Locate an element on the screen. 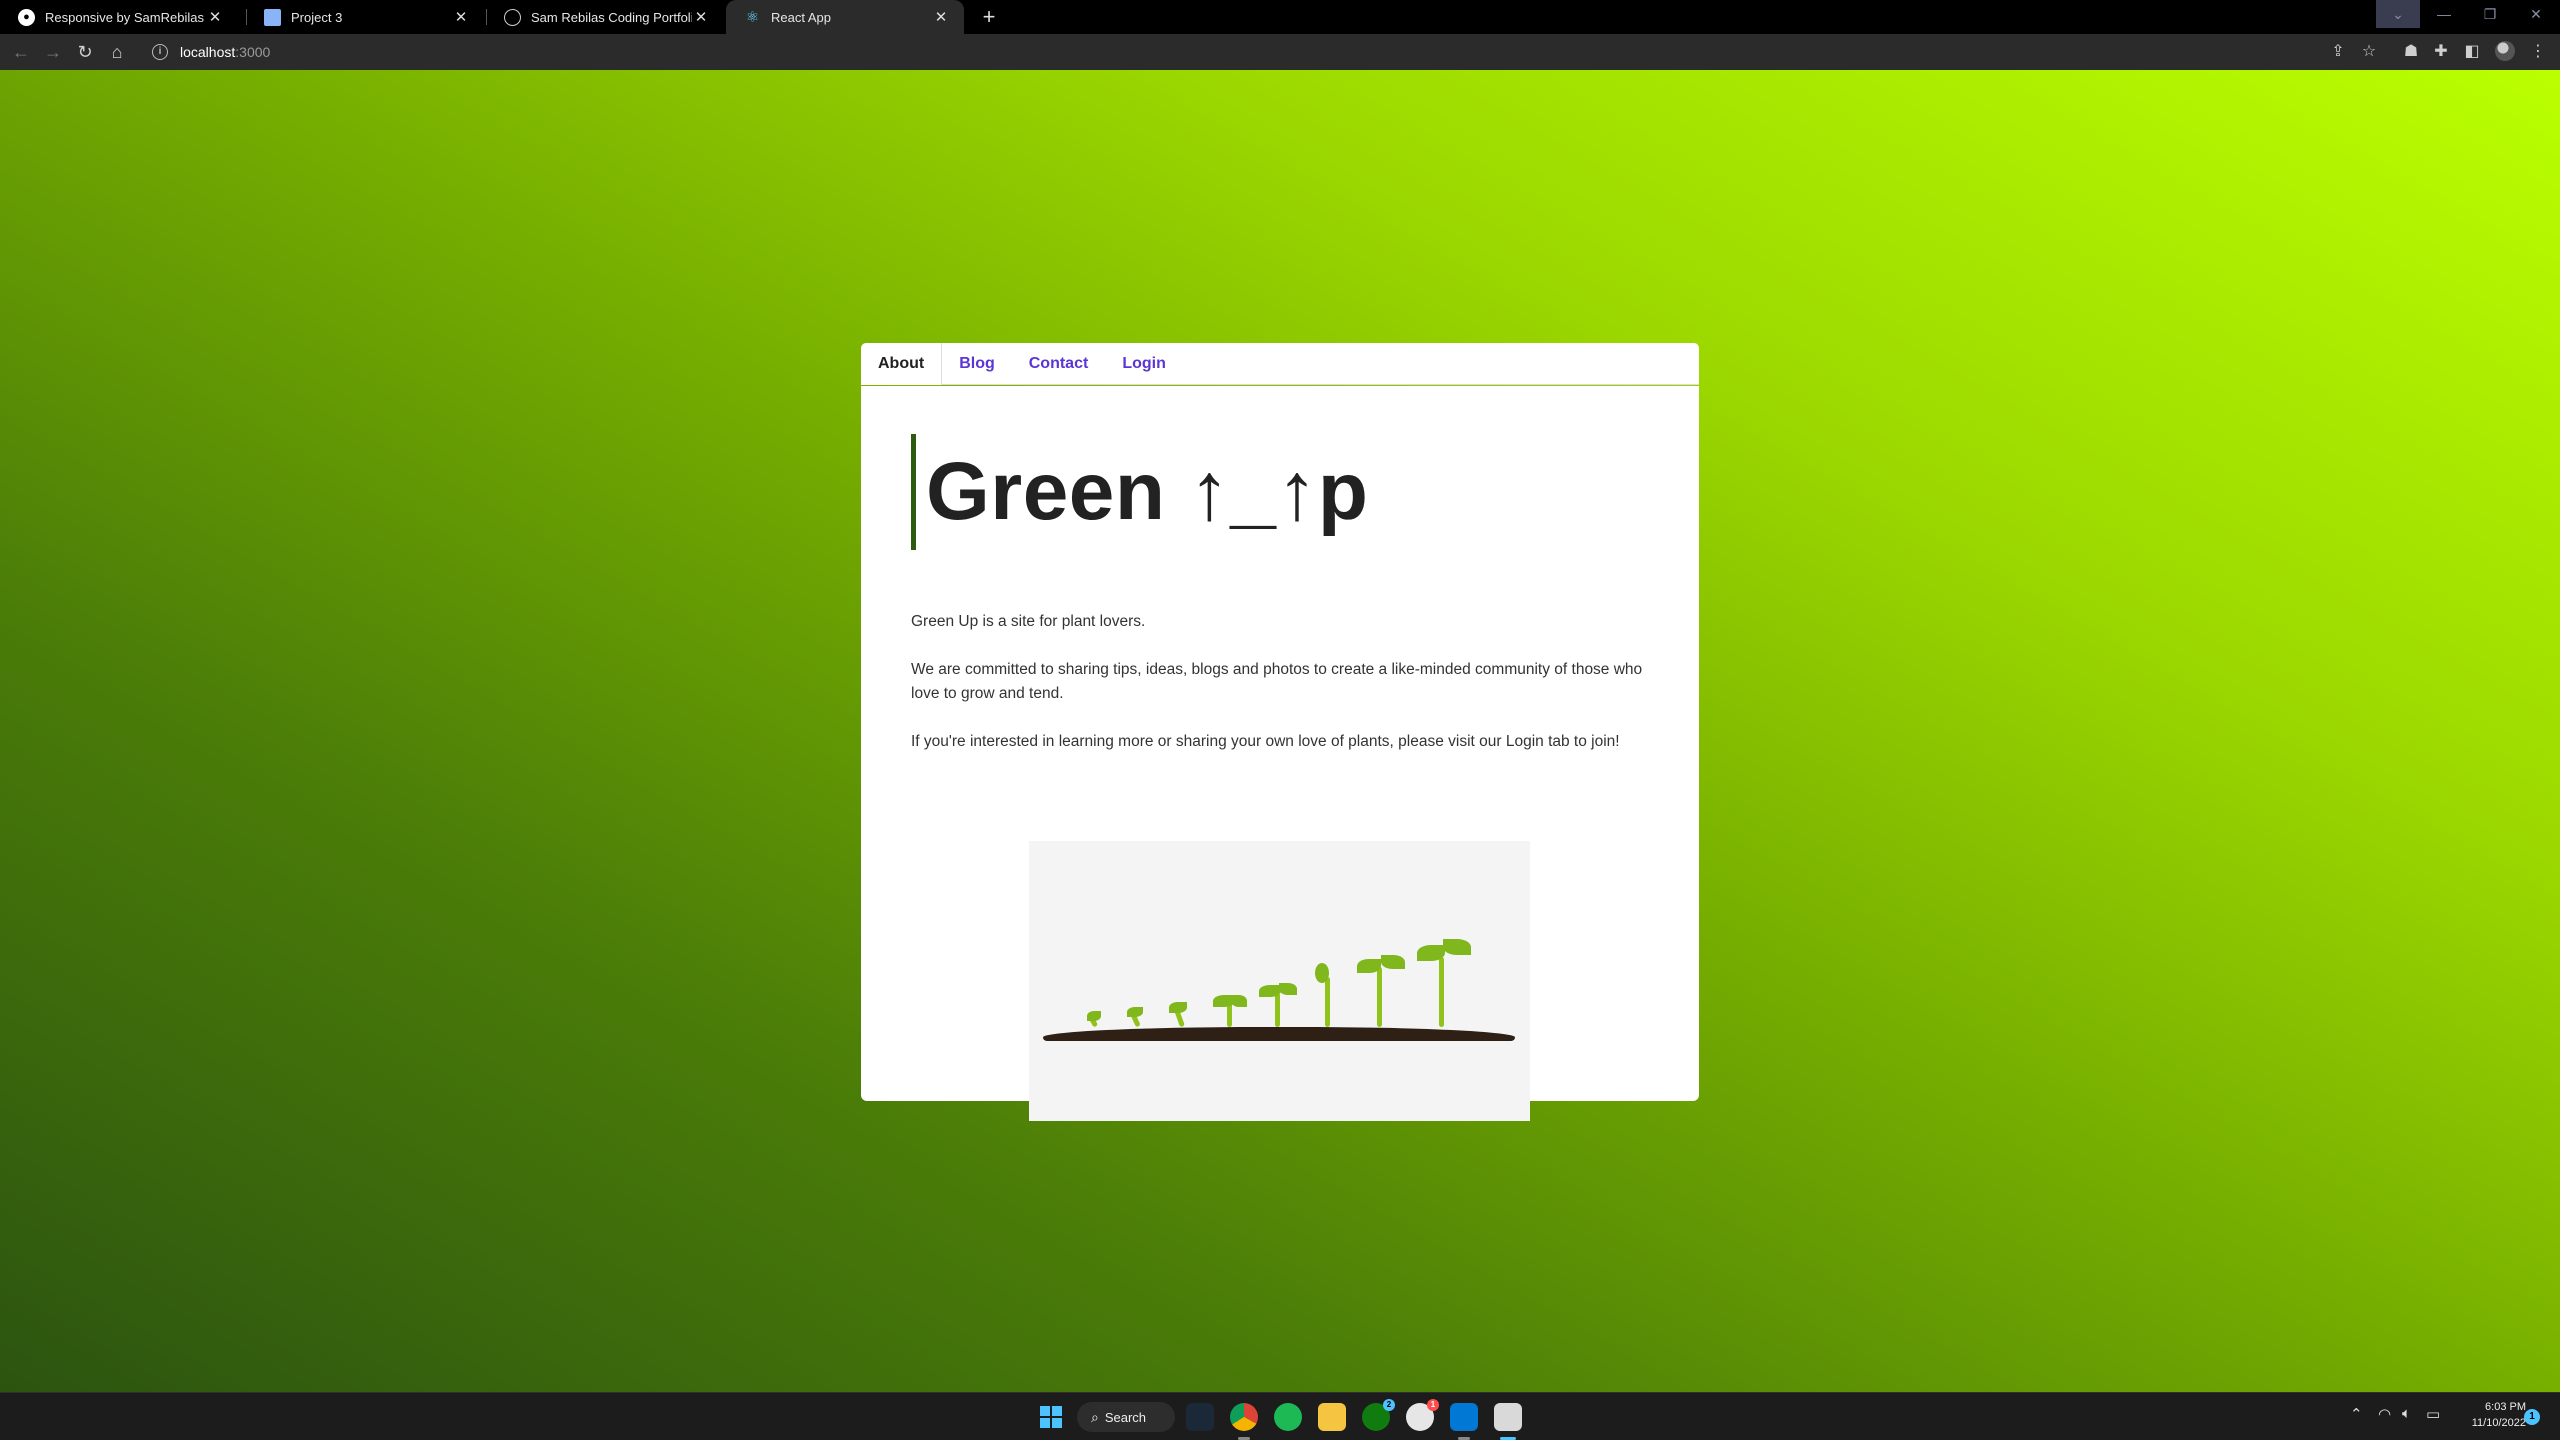 The width and height of the screenshot is (2560, 1440). globe-icon is located at coordinates (512, 17).